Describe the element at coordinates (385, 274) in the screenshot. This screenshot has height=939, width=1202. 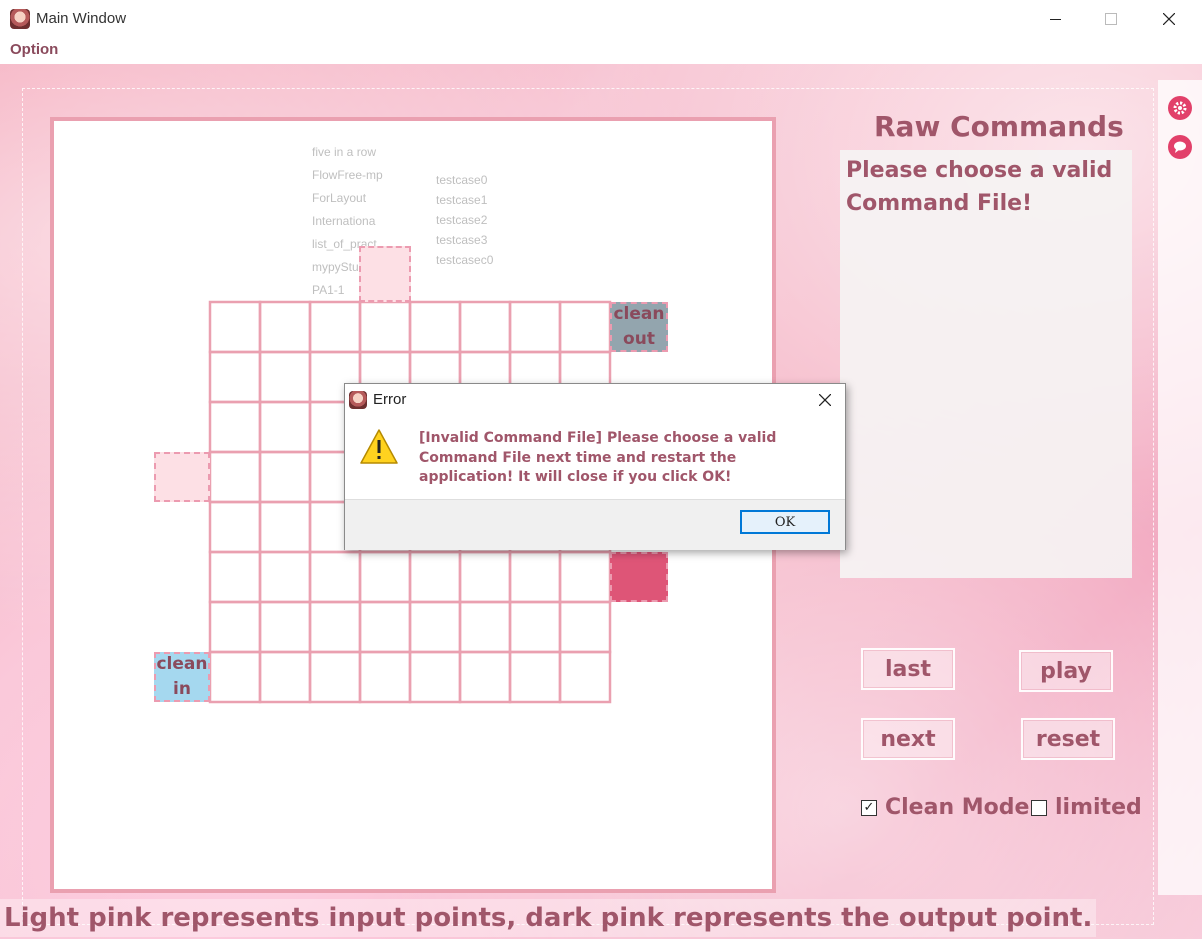
I see `input-point-top` at that location.